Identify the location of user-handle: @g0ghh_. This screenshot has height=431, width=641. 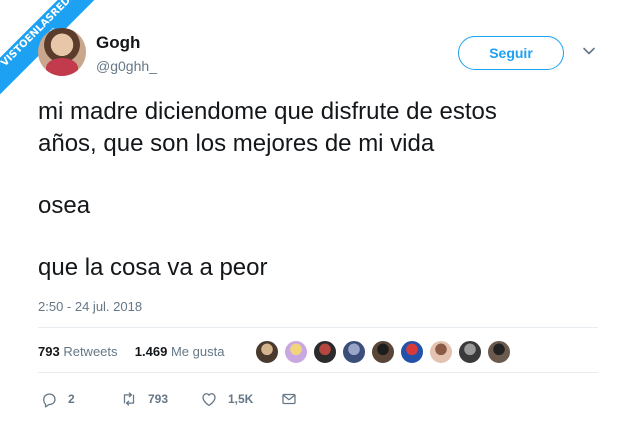
(126, 66).